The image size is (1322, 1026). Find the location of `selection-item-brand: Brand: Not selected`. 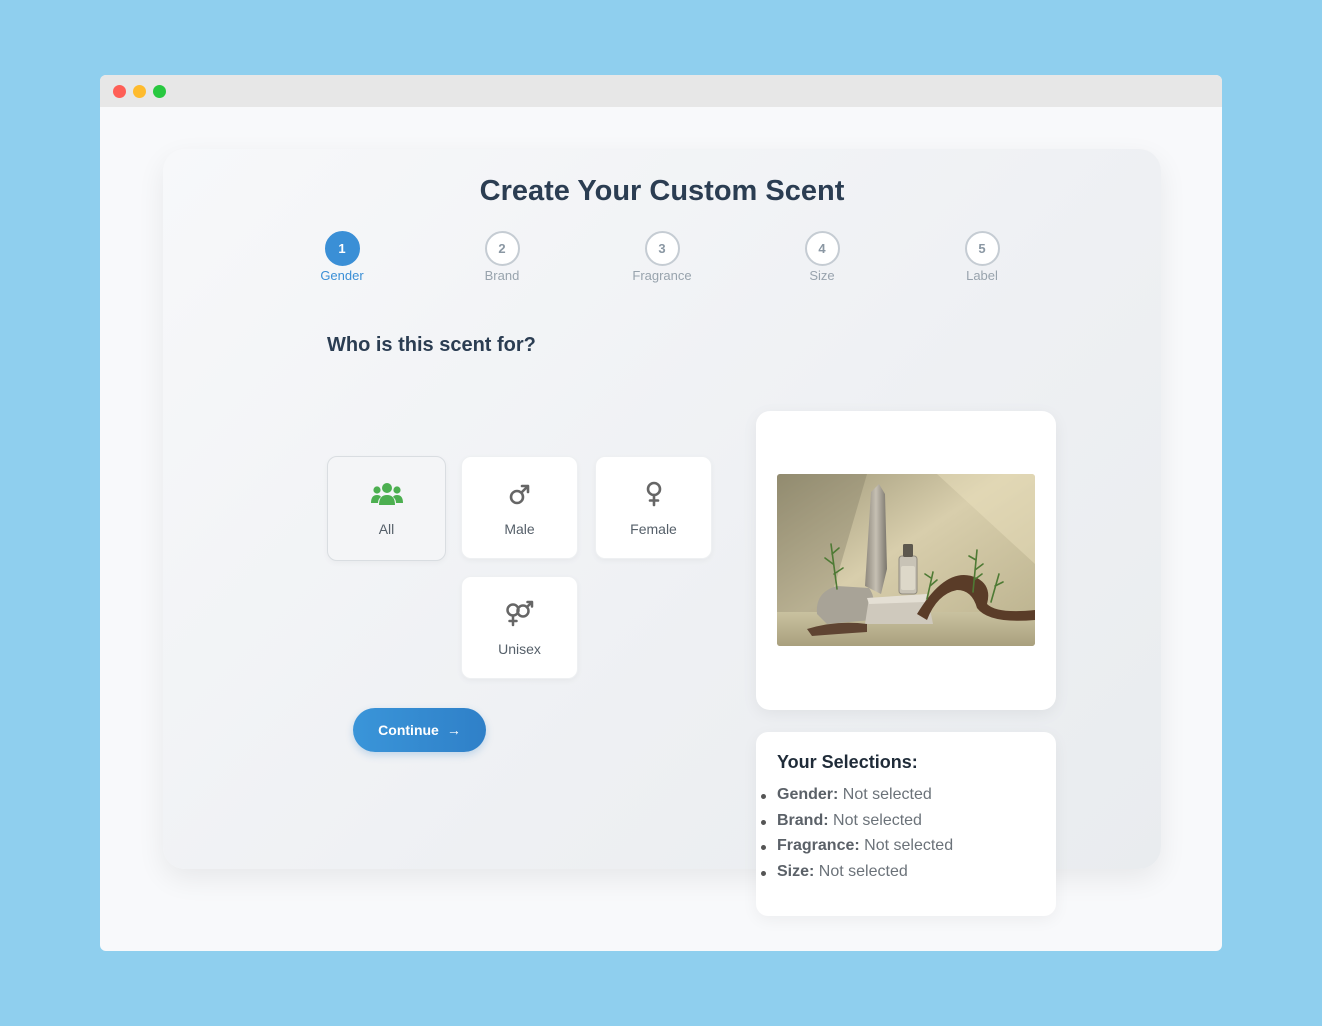

selection-item-brand: Brand: Not selected is located at coordinates (856, 824).